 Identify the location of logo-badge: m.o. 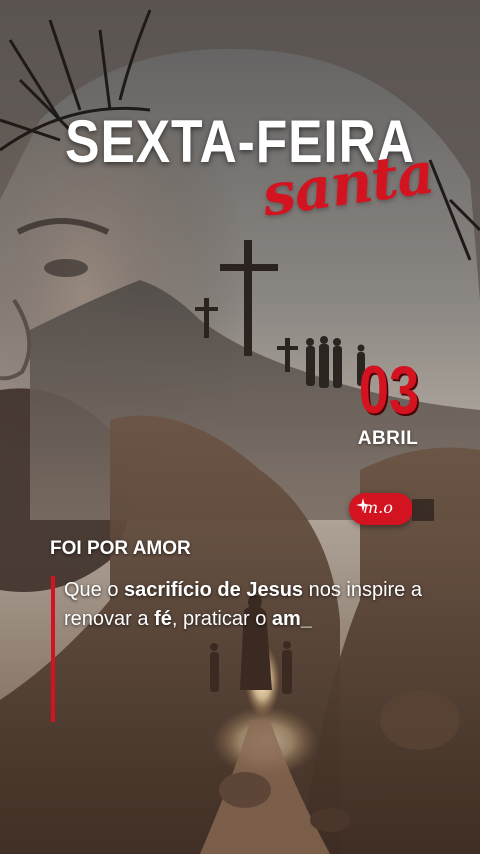
(381, 509).